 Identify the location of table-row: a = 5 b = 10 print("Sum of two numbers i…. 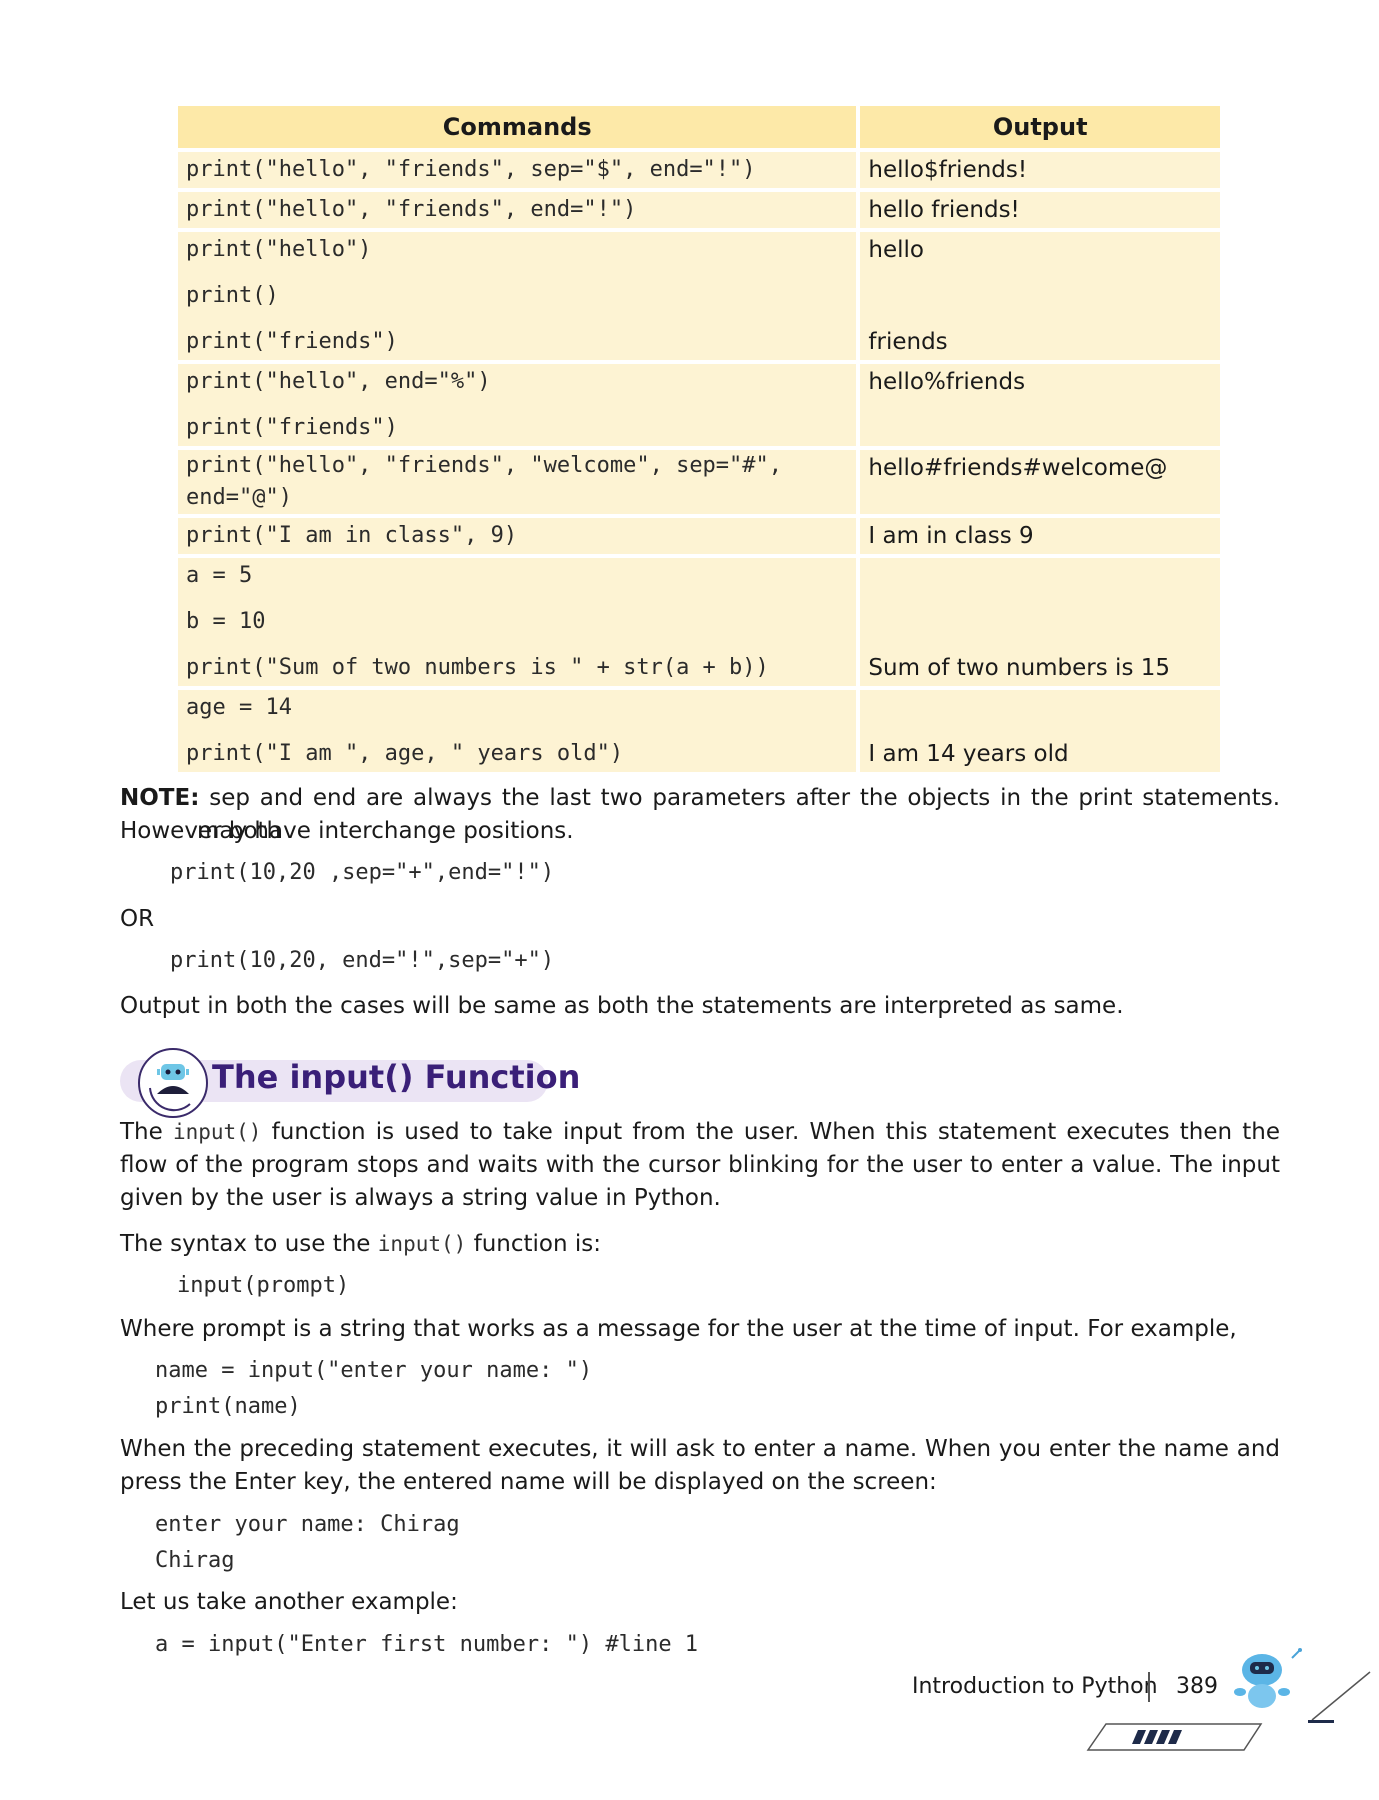
(699, 622).